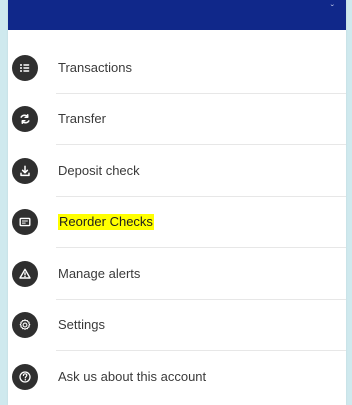 This screenshot has height=405, width=352. I want to click on menu-item-settings: Settings, so click(177, 326).